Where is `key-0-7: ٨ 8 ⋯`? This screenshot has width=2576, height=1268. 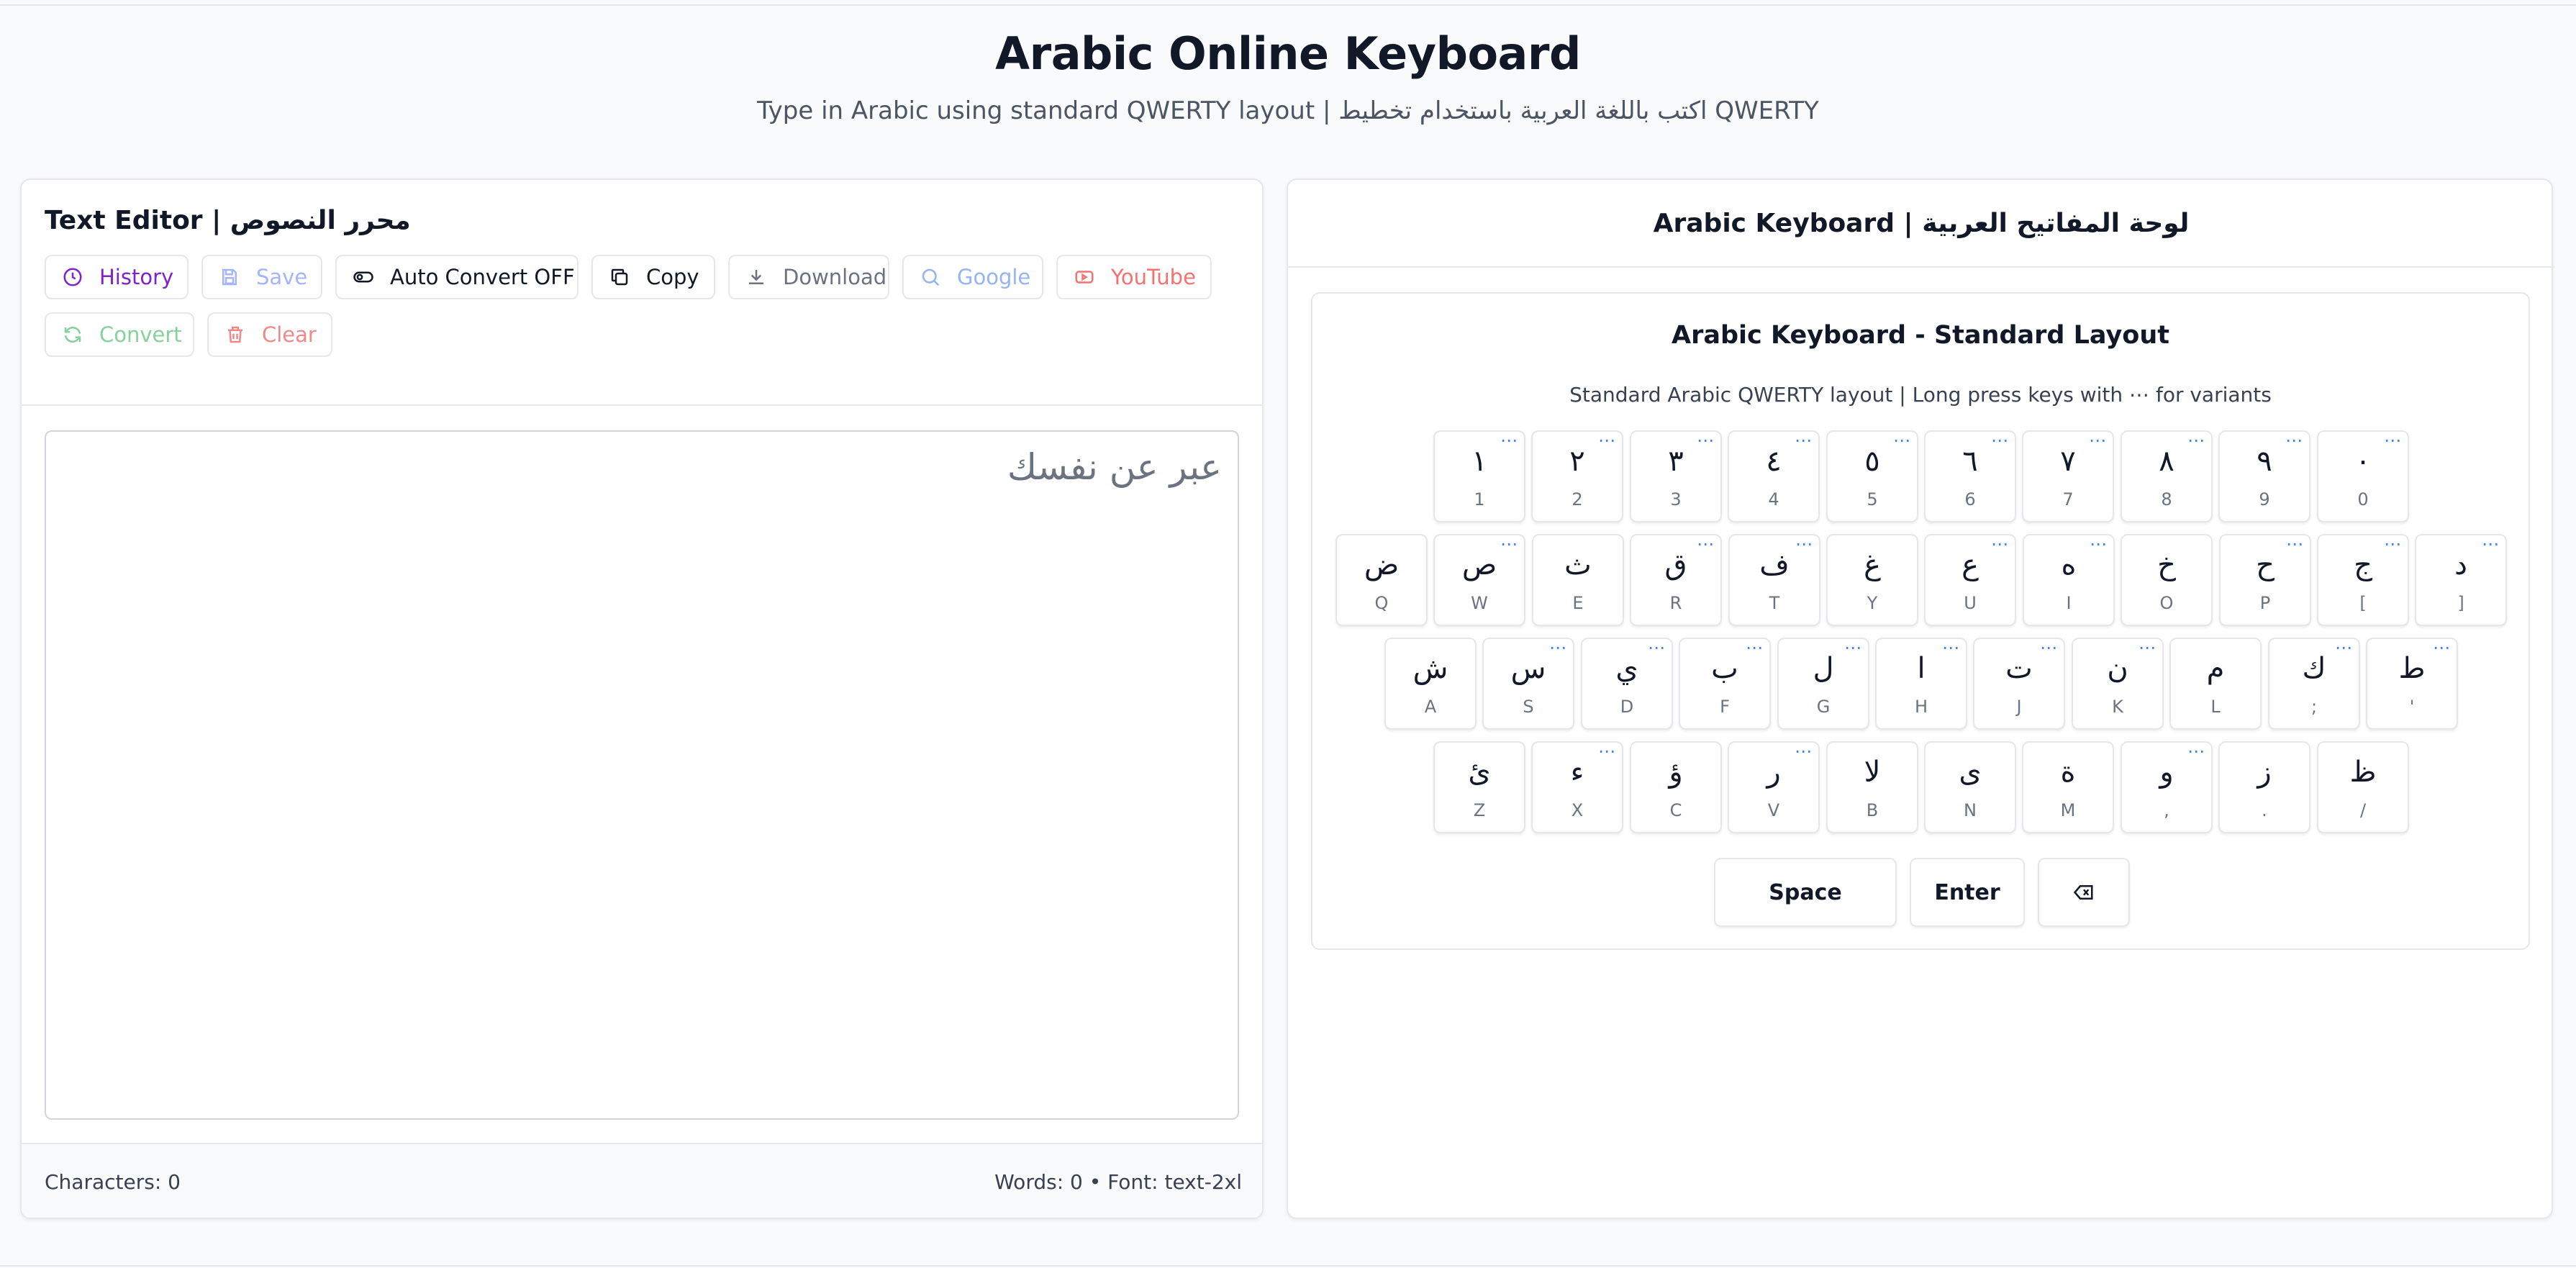
key-0-7: ٨ 8 ⋯ is located at coordinates (2167, 476).